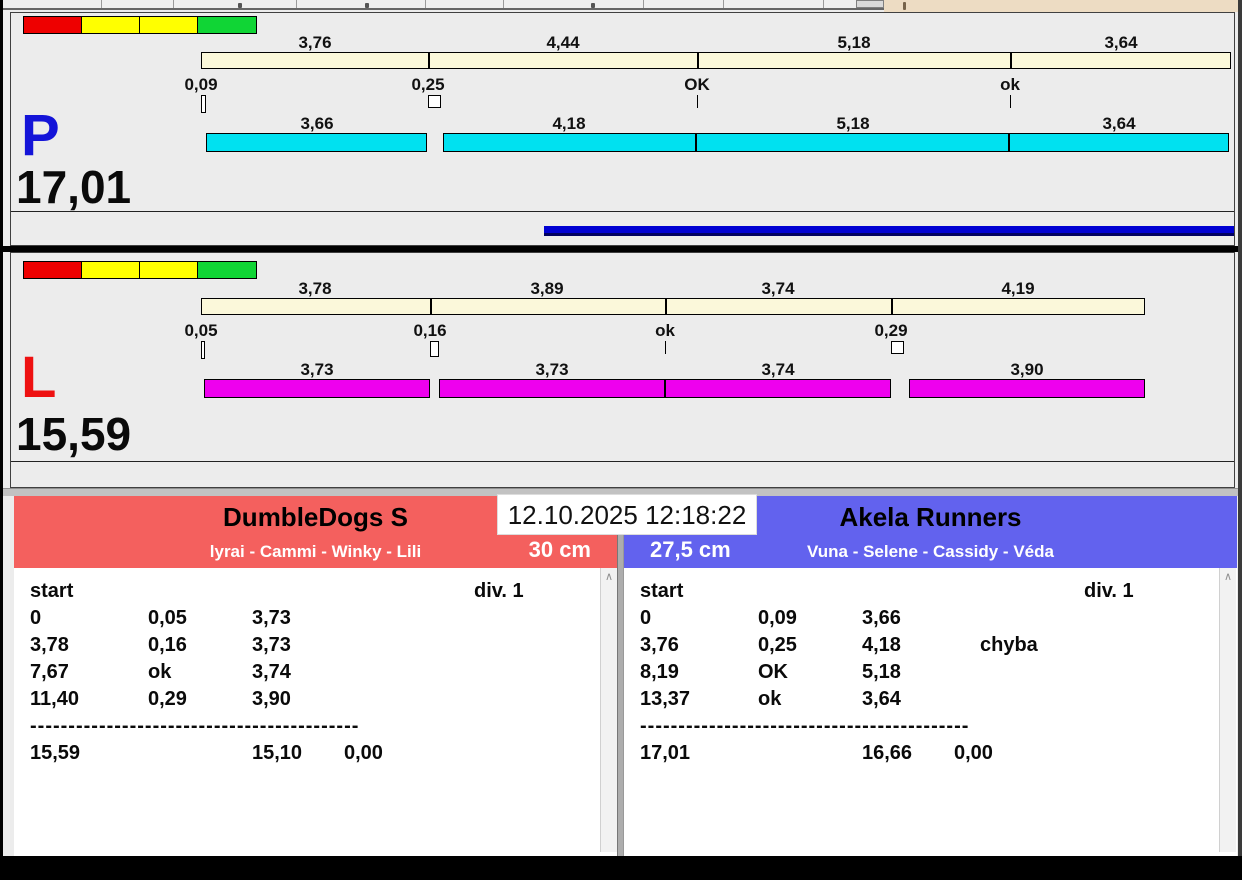 The width and height of the screenshot is (1242, 880). I want to click on table-cell: 0,29, so click(167, 699).